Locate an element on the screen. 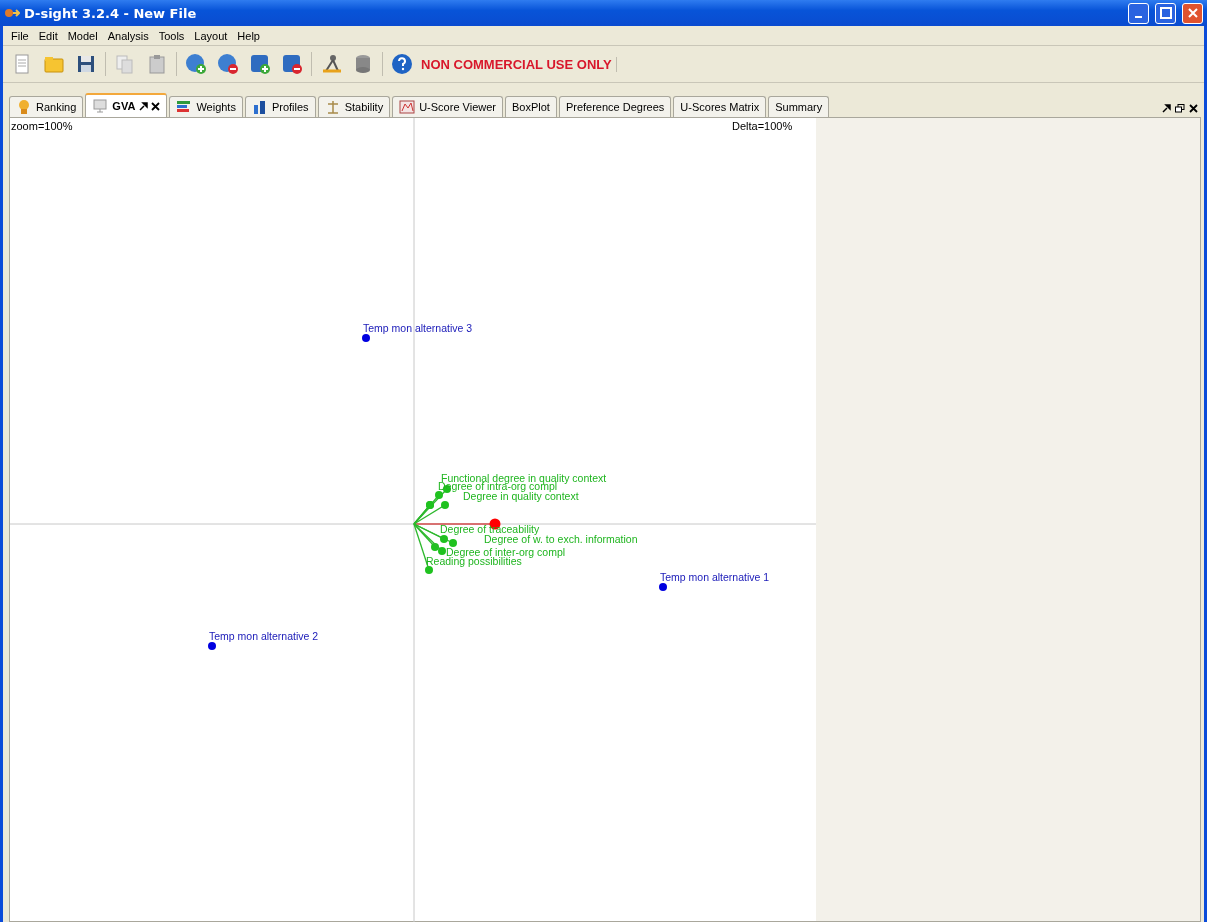 This screenshot has width=1207, height=922. compass-icon is located at coordinates (331, 64).